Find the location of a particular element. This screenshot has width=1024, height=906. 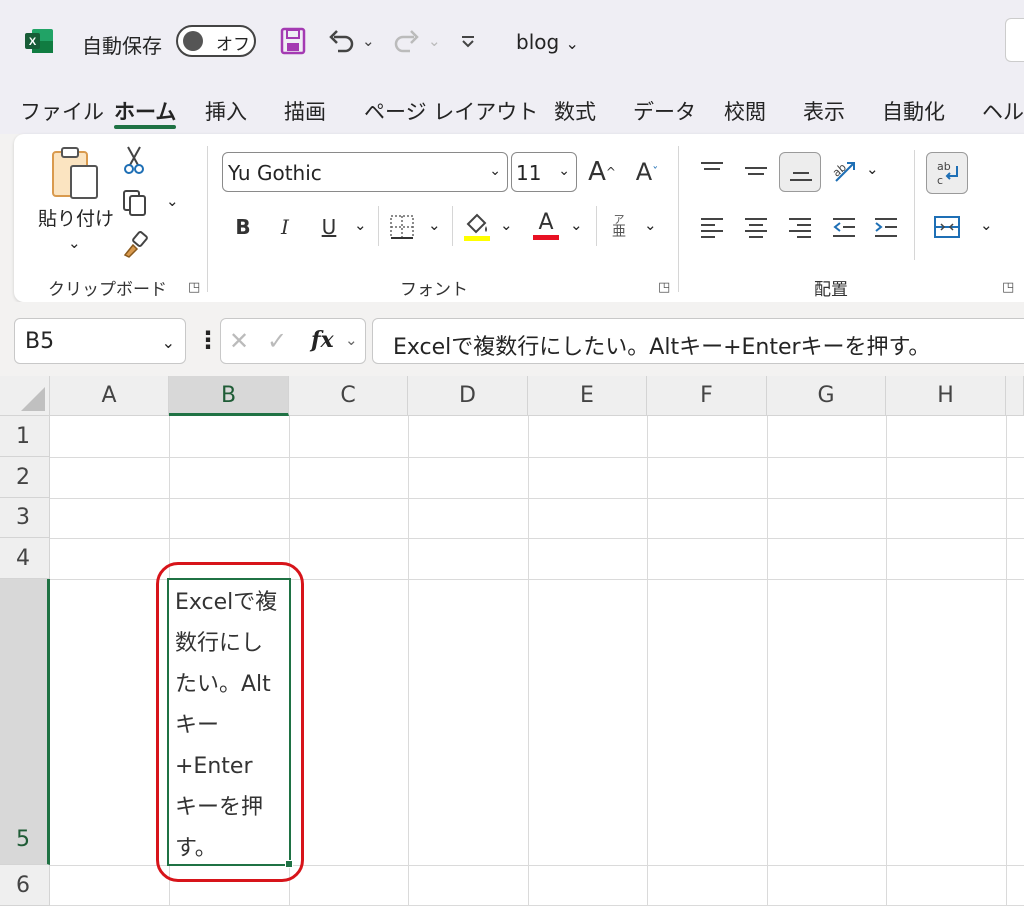

tab-insert: 挿入 is located at coordinates (226, 111).